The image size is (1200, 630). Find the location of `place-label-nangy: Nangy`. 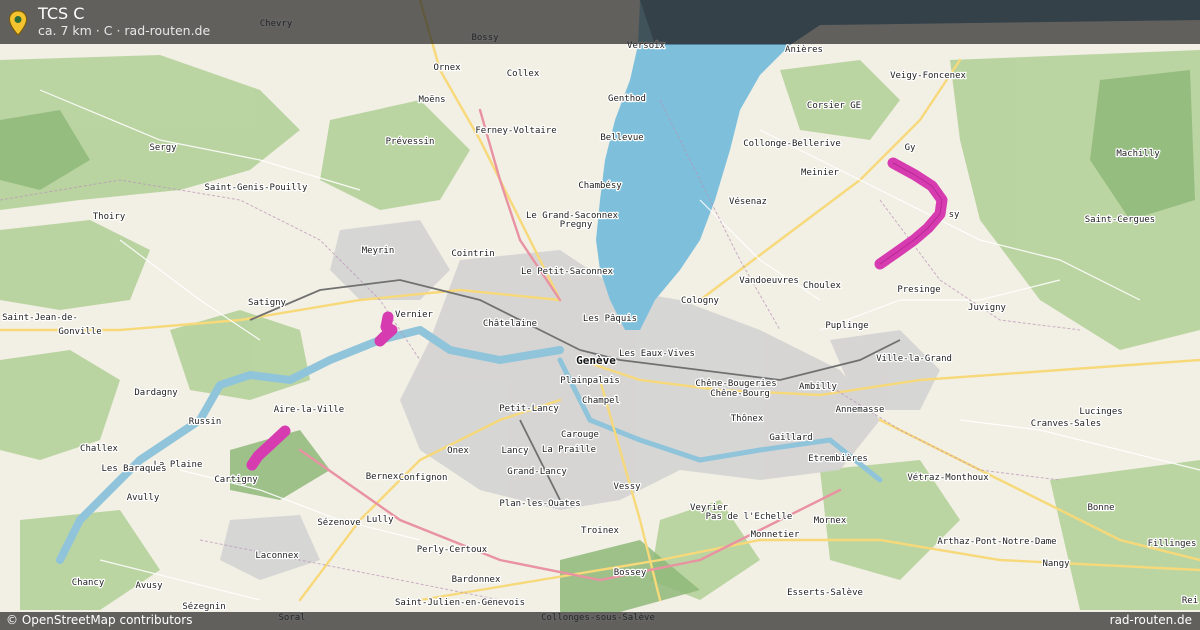

place-label-nangy: Nangy is located at coordinates (1056, 564).